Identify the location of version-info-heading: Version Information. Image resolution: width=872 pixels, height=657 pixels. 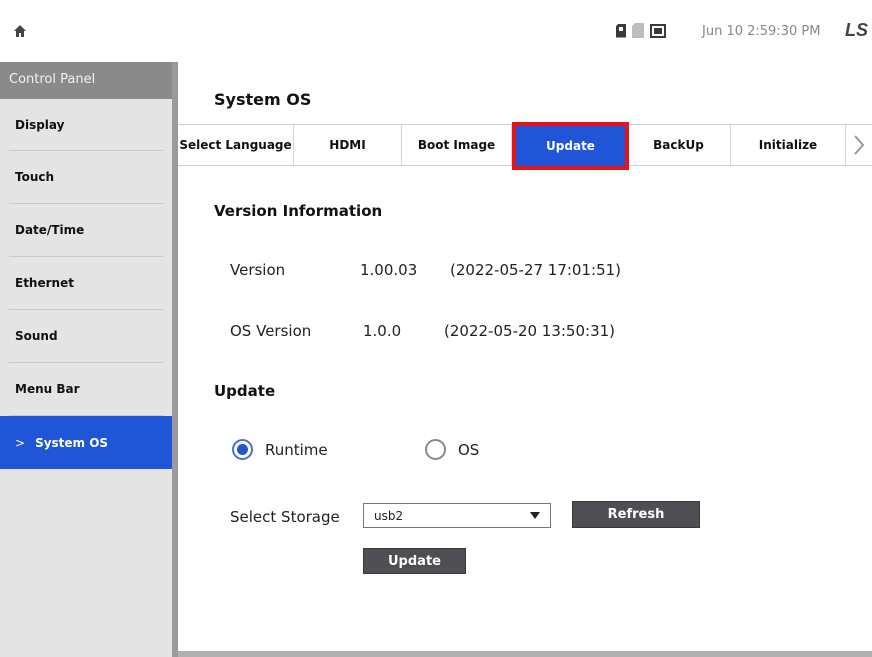
(298, 211).